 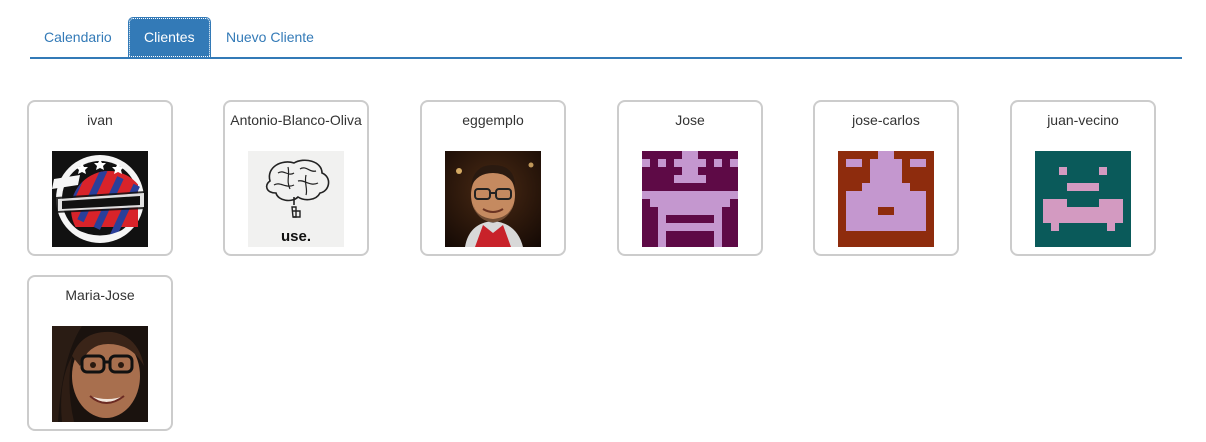 What do you see at coordinates (100, 120) in the screenshot?
I see `client-name: ivan` at bounding box center [100, 120].